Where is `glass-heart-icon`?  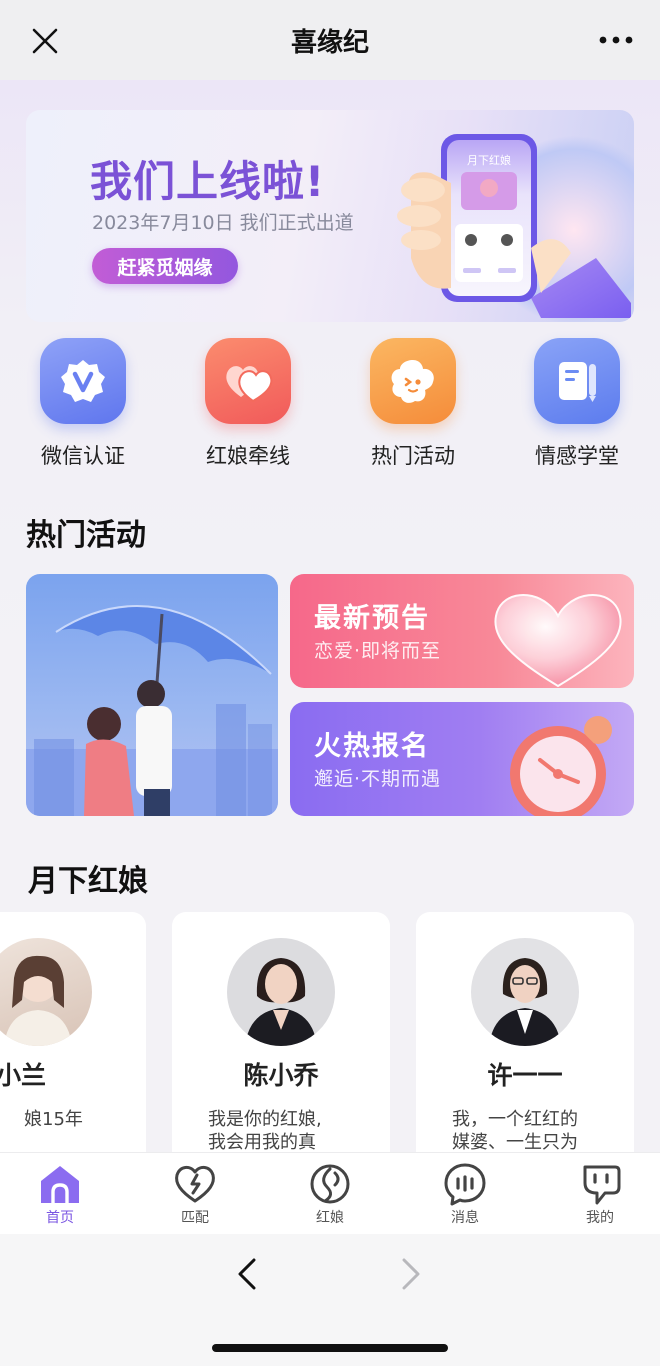 glass-heart-icon is located at coordinates (558, 641).